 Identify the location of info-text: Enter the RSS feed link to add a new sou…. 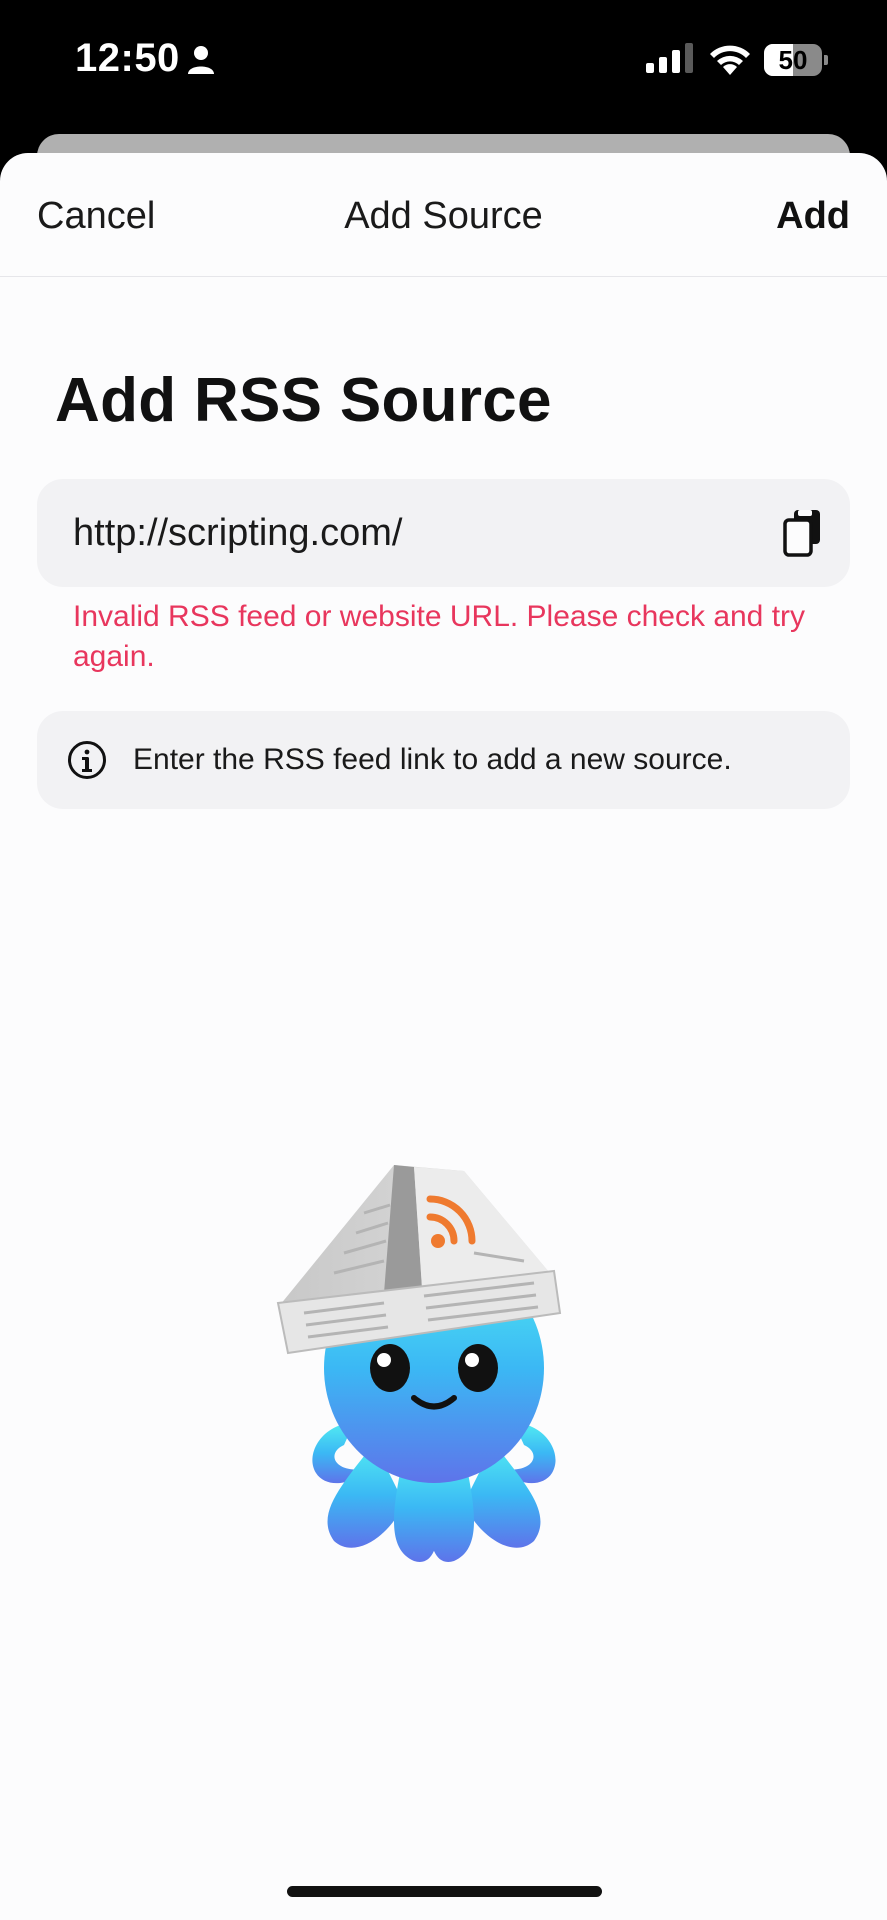
(432, 759).